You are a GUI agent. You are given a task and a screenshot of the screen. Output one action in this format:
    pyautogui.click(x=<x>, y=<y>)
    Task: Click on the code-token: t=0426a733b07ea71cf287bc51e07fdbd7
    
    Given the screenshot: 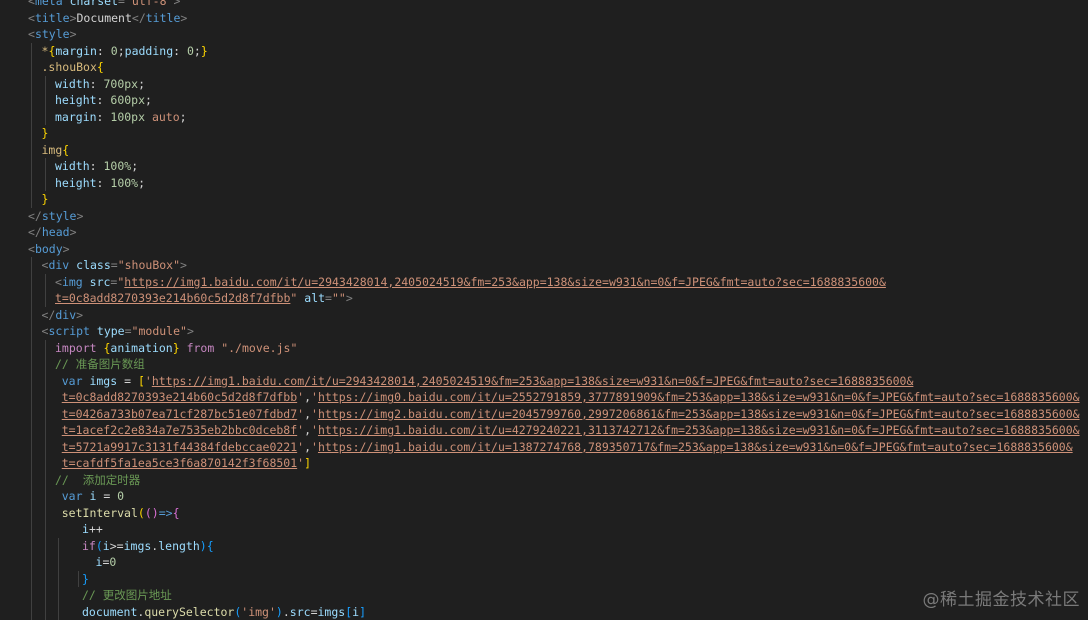 What is the action you would take?
    pyautogui.click(x=179, y=414)
    